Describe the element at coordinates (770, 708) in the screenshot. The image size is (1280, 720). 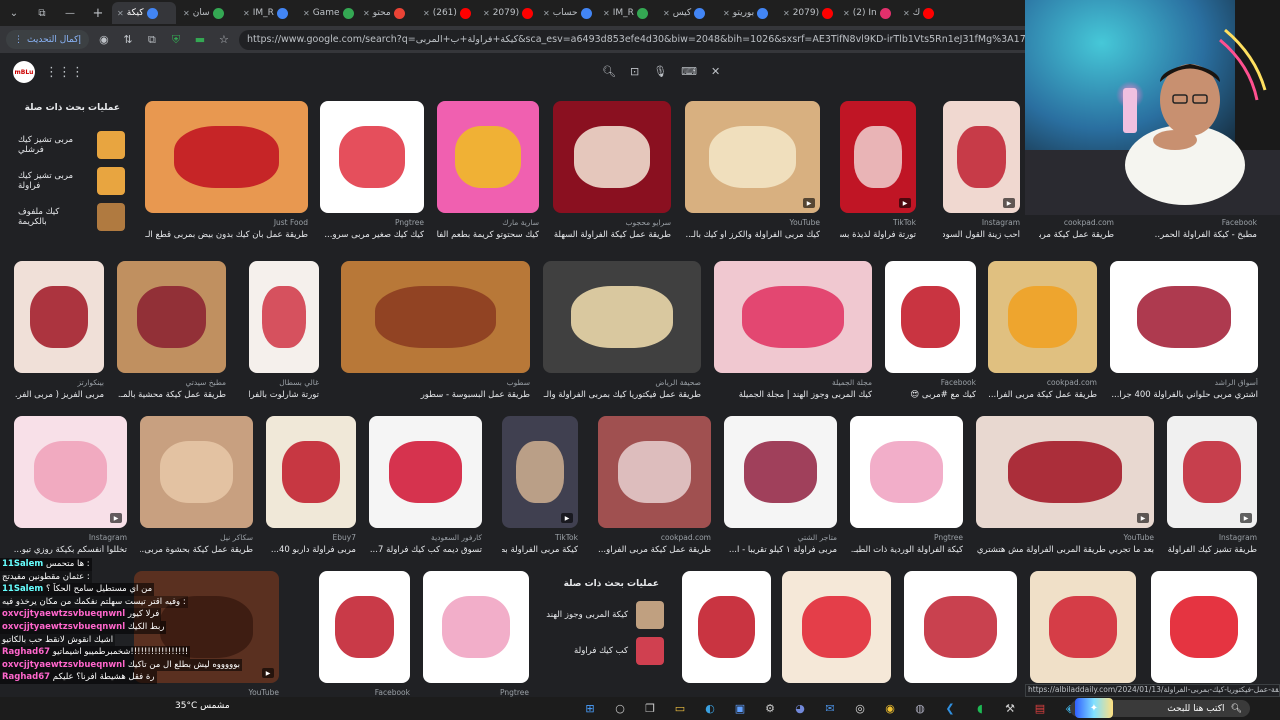
I see `settings-icon: ⚙` at that location.